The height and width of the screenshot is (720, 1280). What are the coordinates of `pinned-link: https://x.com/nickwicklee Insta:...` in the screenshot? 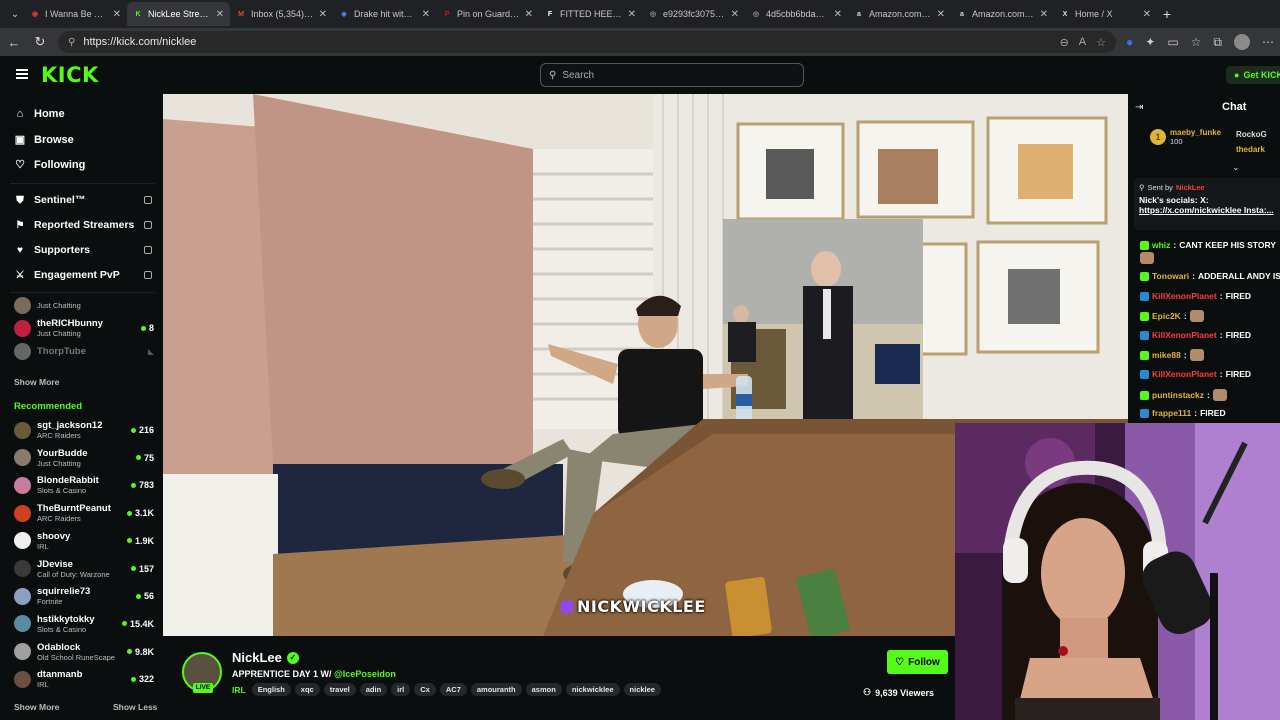 It's located at (1207, 210).